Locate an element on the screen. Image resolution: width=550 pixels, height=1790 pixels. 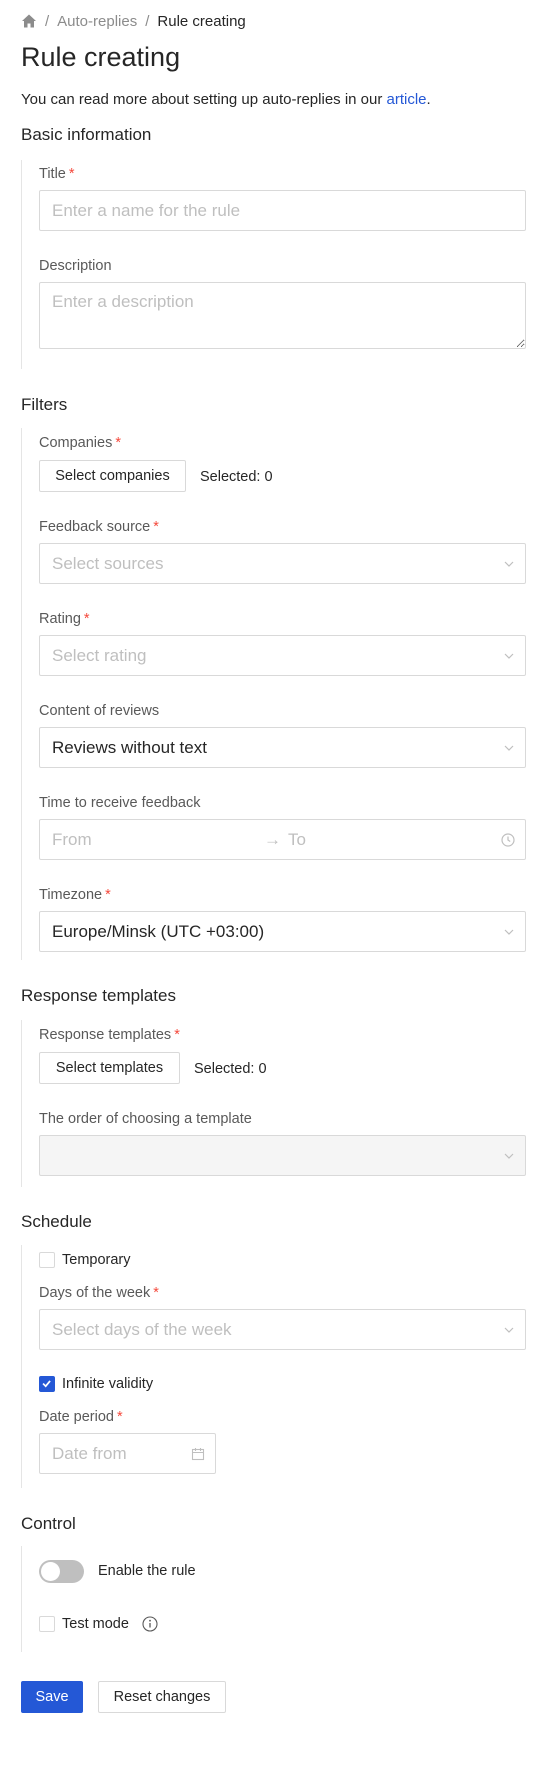
title-input is located at coordinates (282, 210).